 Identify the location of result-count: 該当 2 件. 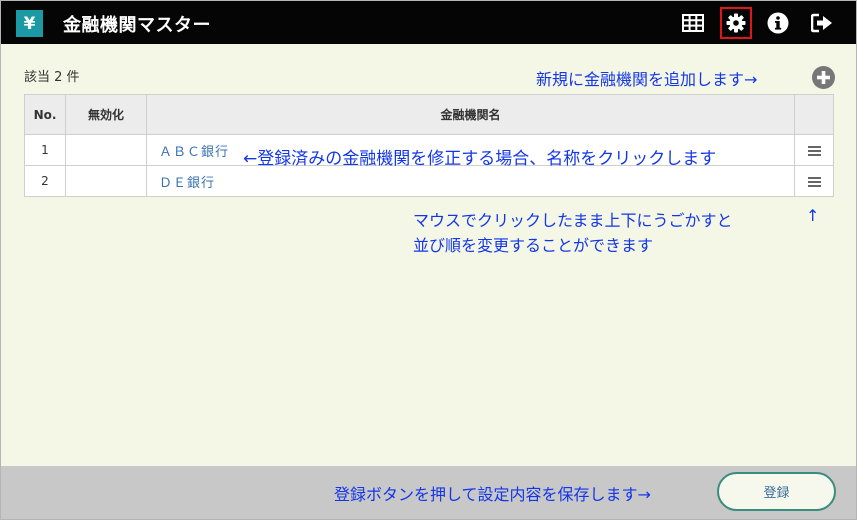
(52, 77).